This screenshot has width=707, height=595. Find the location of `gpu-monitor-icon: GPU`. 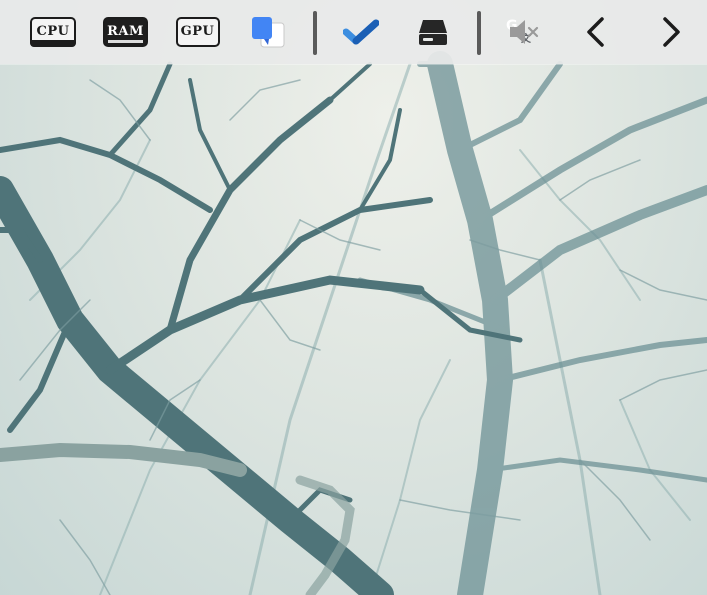

gpu-monitor-icon: GPU is located at coordinates (197, 32).